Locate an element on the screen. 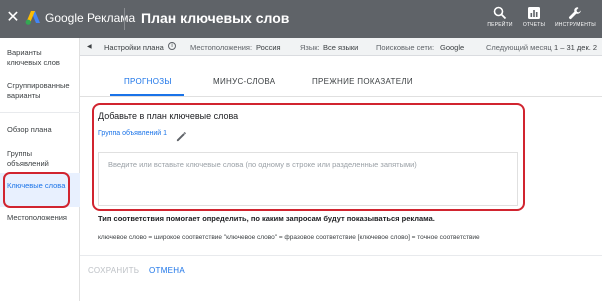 Image resolution: width=602 pixels, height=301 pixels. tabs-divider is located at coordinates (341, 96).